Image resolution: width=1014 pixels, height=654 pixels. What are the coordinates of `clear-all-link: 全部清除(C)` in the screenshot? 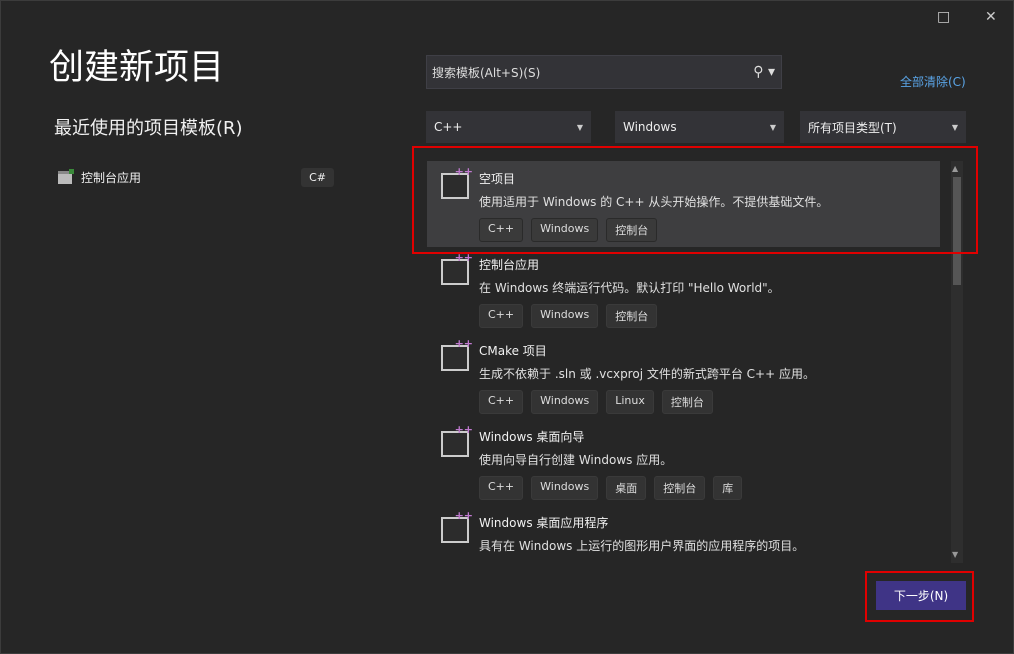 It's located at (933, 81).